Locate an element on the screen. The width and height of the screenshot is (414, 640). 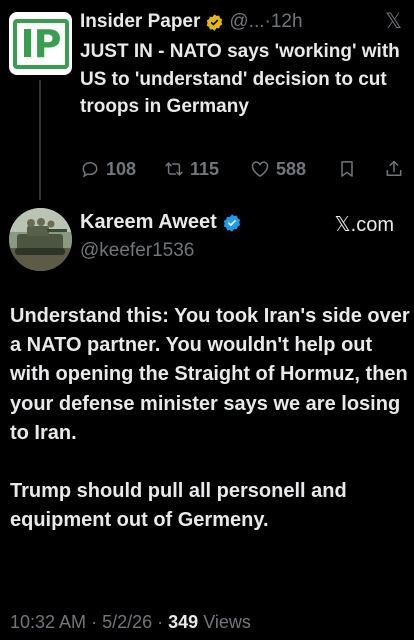
avatar-tank-image is located at coordinates (40, 239).